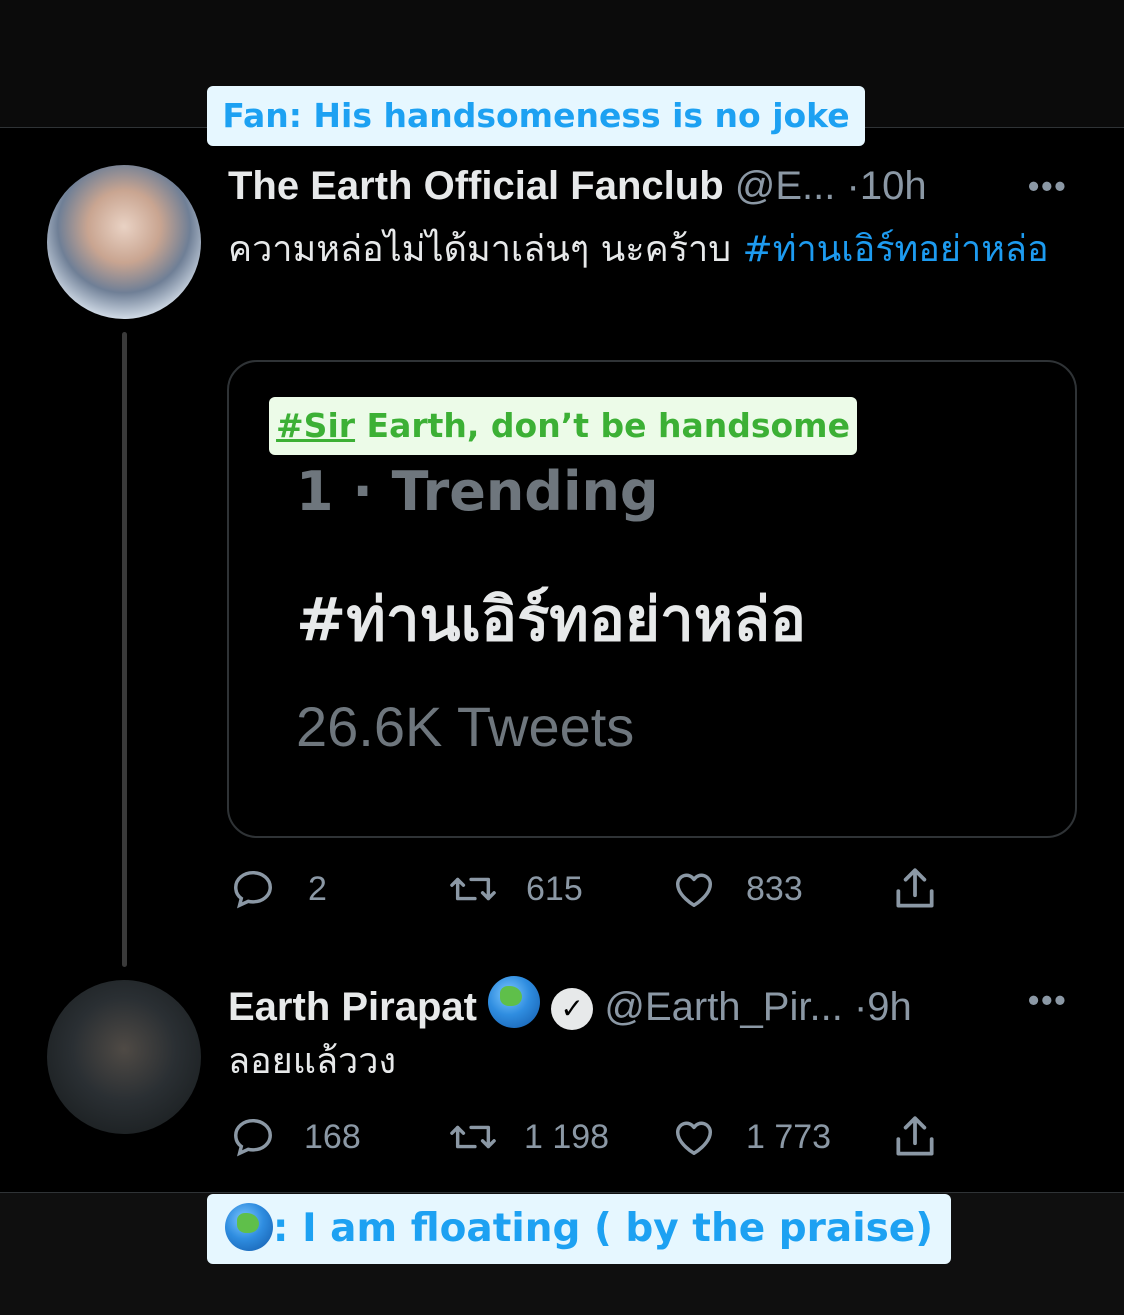  I want to click on caption-tag: #Sir, so click(316, 425).